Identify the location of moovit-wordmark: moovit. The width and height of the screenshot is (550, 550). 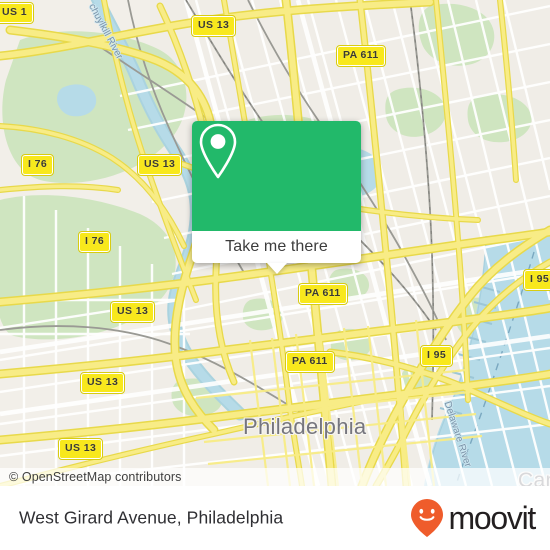
(492, 518).